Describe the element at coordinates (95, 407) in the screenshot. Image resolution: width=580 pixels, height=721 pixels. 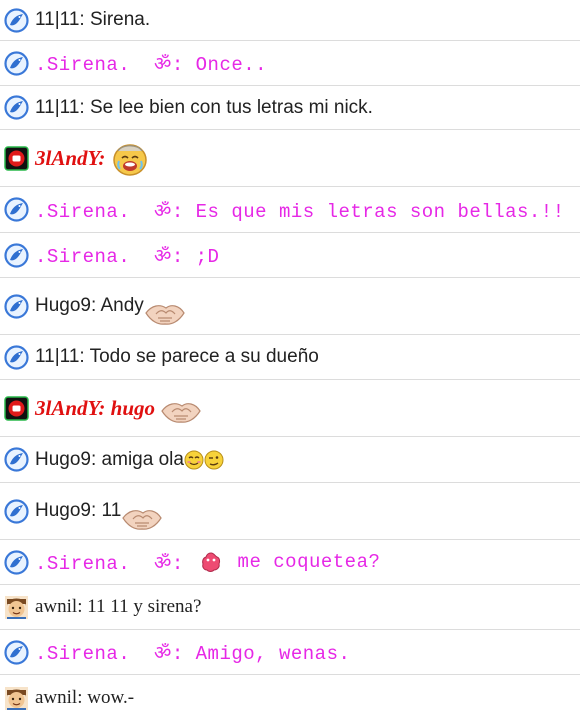
I see `message-text: 3lAndY: hugo` at that location.